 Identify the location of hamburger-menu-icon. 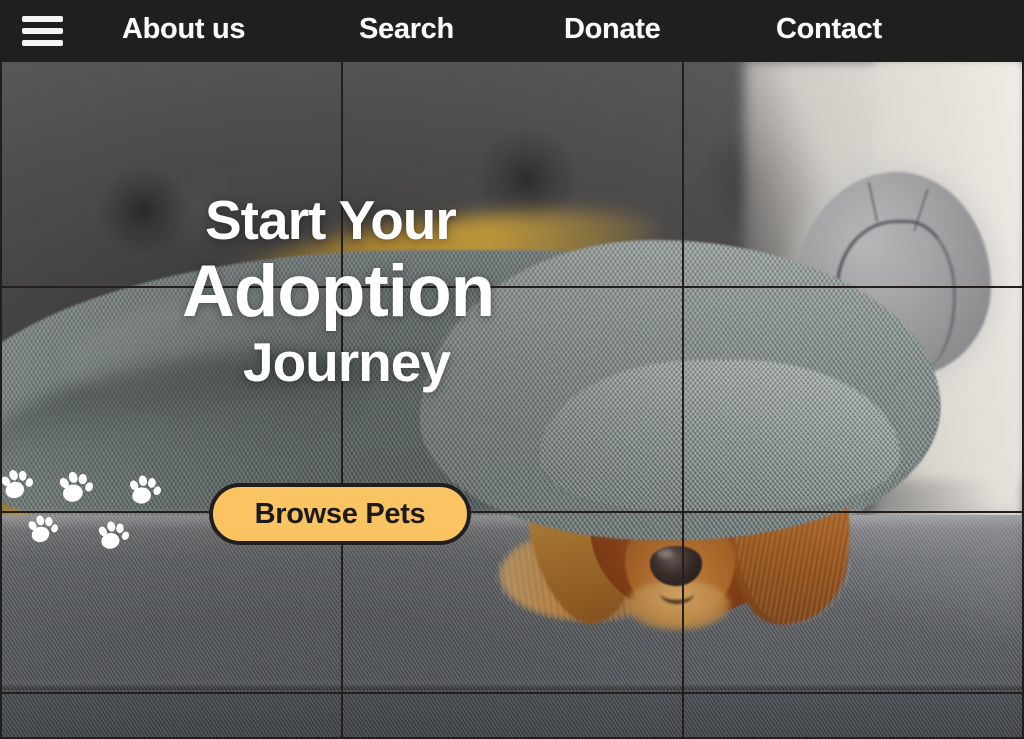
(42, 31).